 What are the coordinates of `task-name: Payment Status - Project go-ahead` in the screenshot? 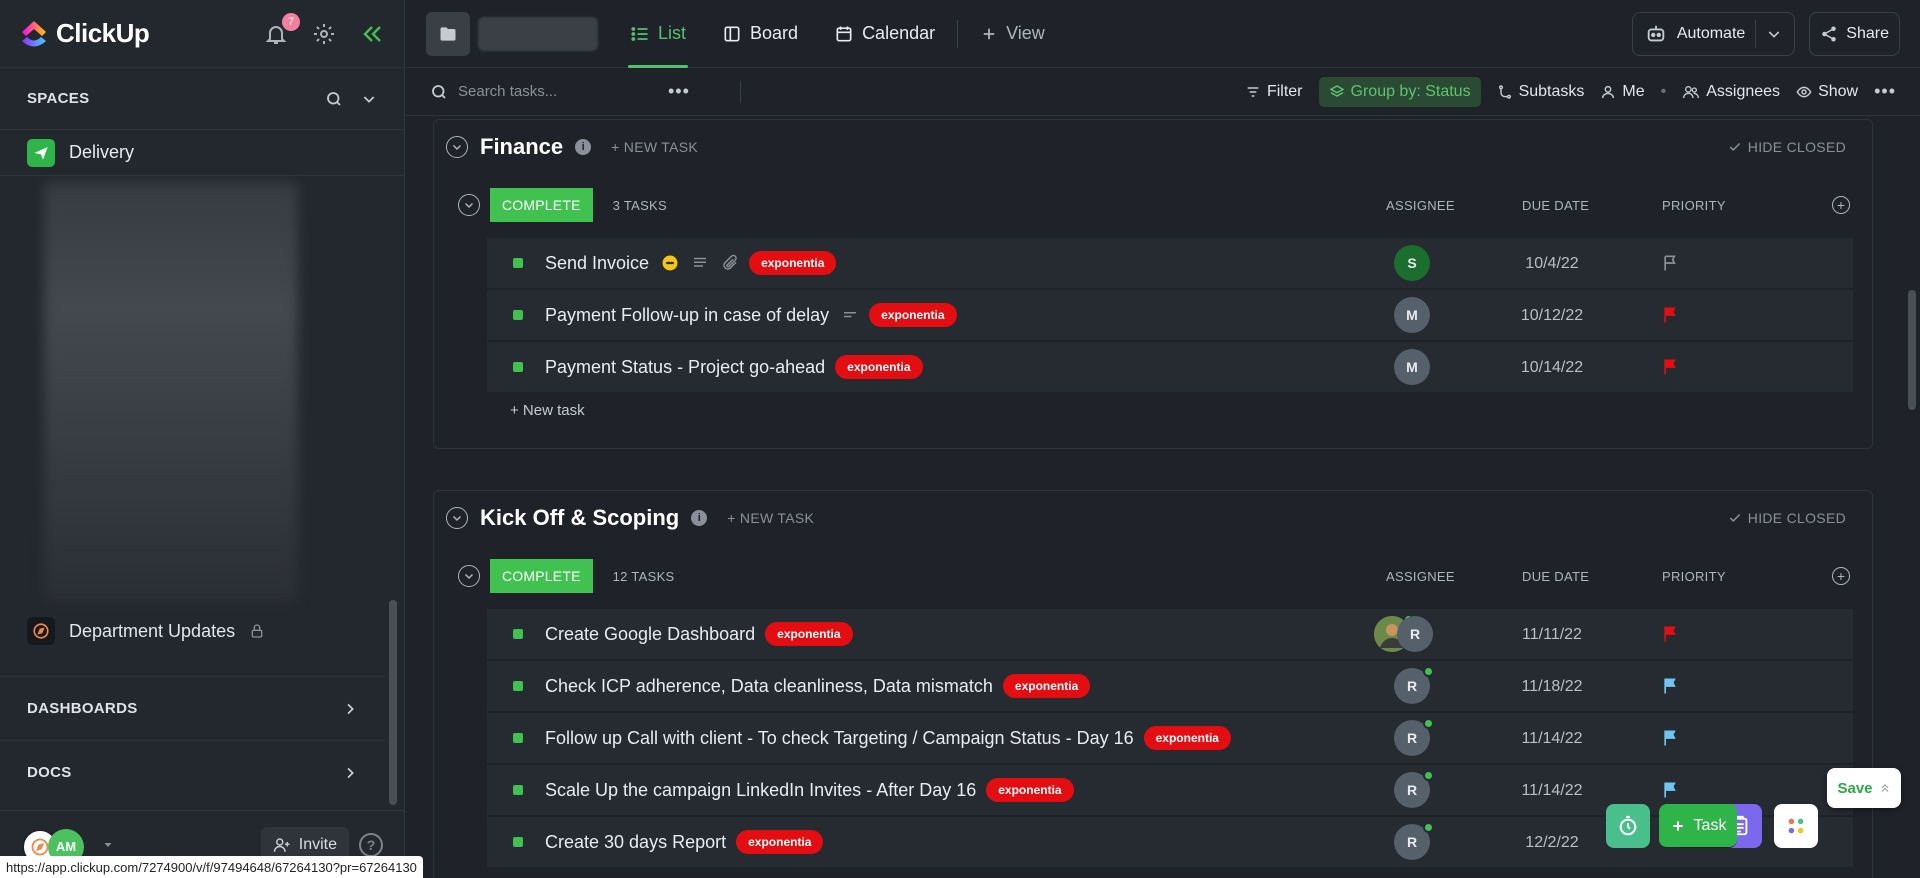 It's located at (685, 367).